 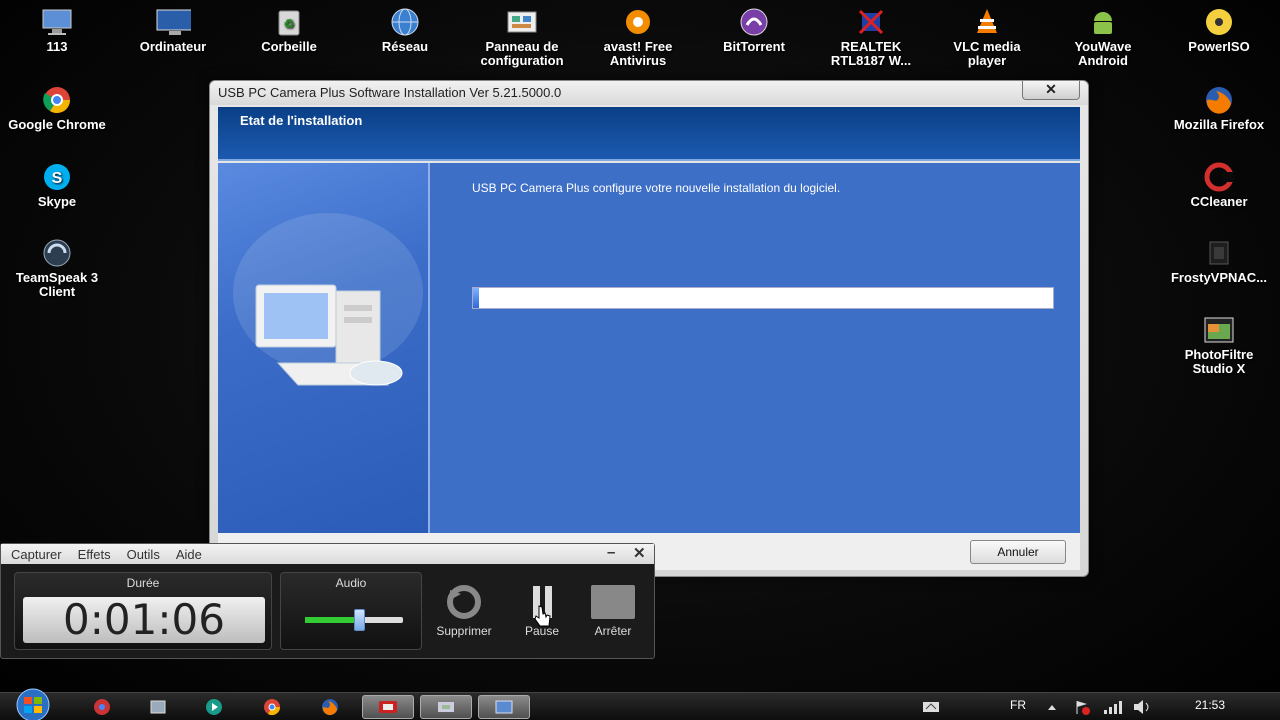 What do you see at coordinates (143, 554) in the screenshot?
I see `menu-outils: Outils` at bounding box center [143, 554].